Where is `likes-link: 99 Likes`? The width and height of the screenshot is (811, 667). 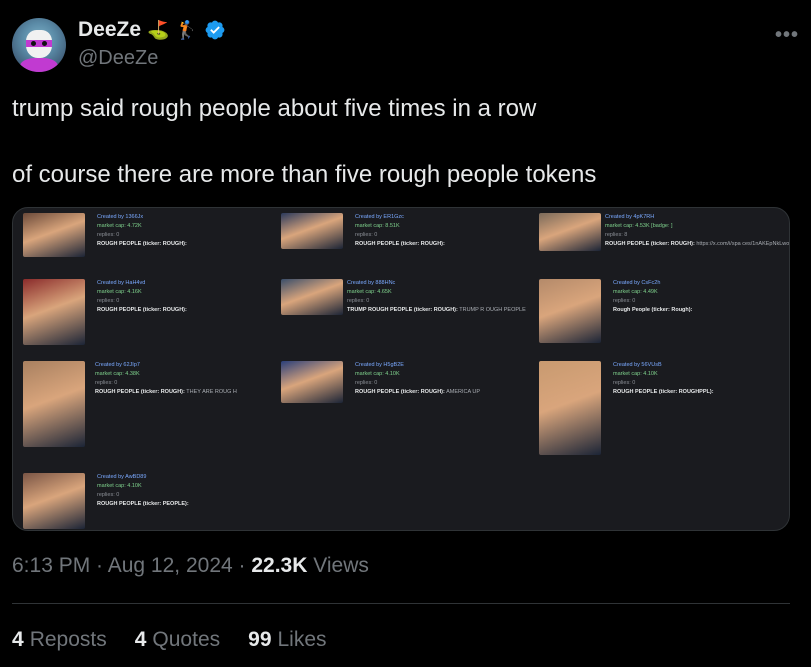 likes-link: 99 Likes is located at coordinates (287, 640).